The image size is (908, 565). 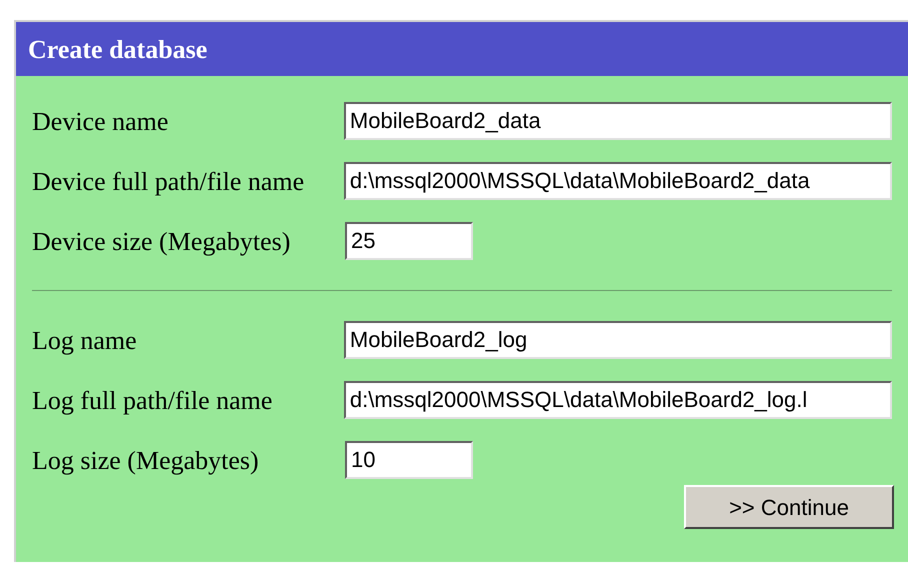 What do you see at coordinates (409, 241) in the screenshot?
I see `text-field: 25` at bounding box center [409, 241].